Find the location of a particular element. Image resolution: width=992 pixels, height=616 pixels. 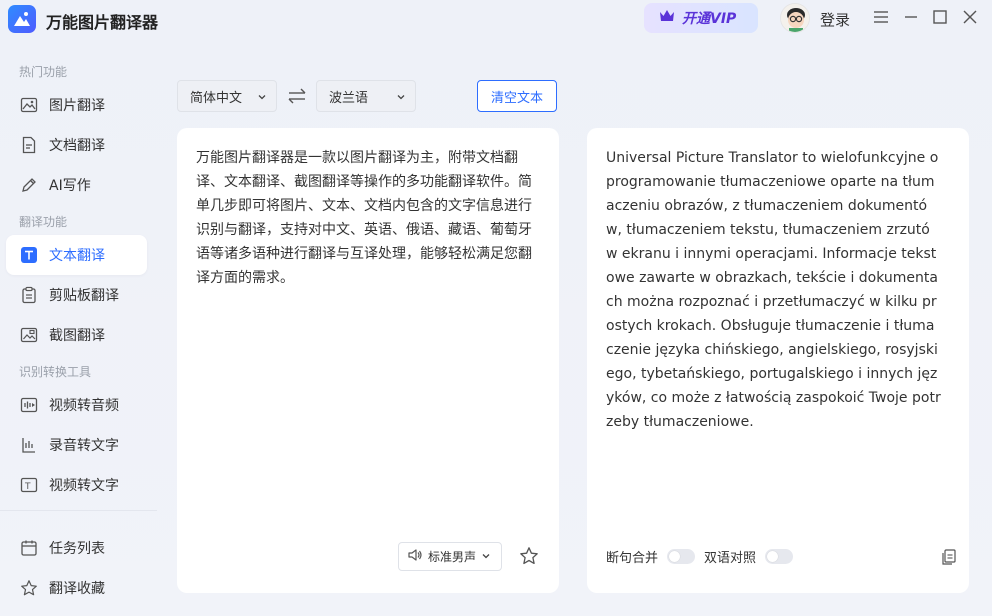

sidebar-item-label: 视频转文字 is located at coordinates (84, 486).